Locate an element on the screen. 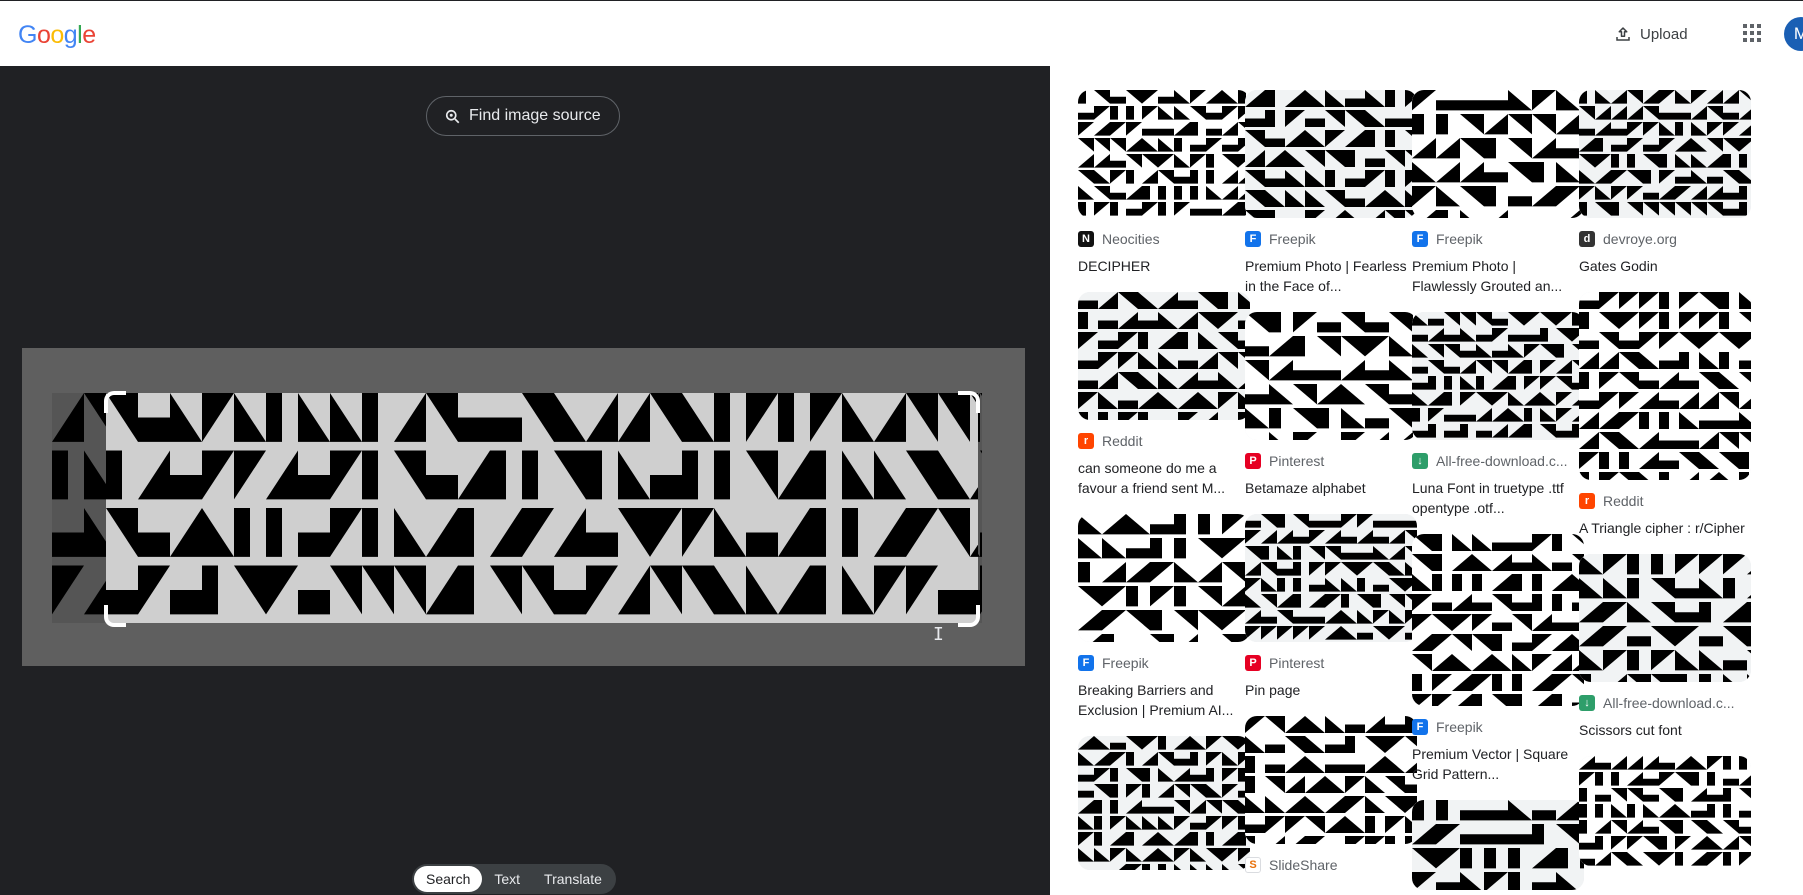  result-title: DECIPHER is located at coordinates (1164, 266).